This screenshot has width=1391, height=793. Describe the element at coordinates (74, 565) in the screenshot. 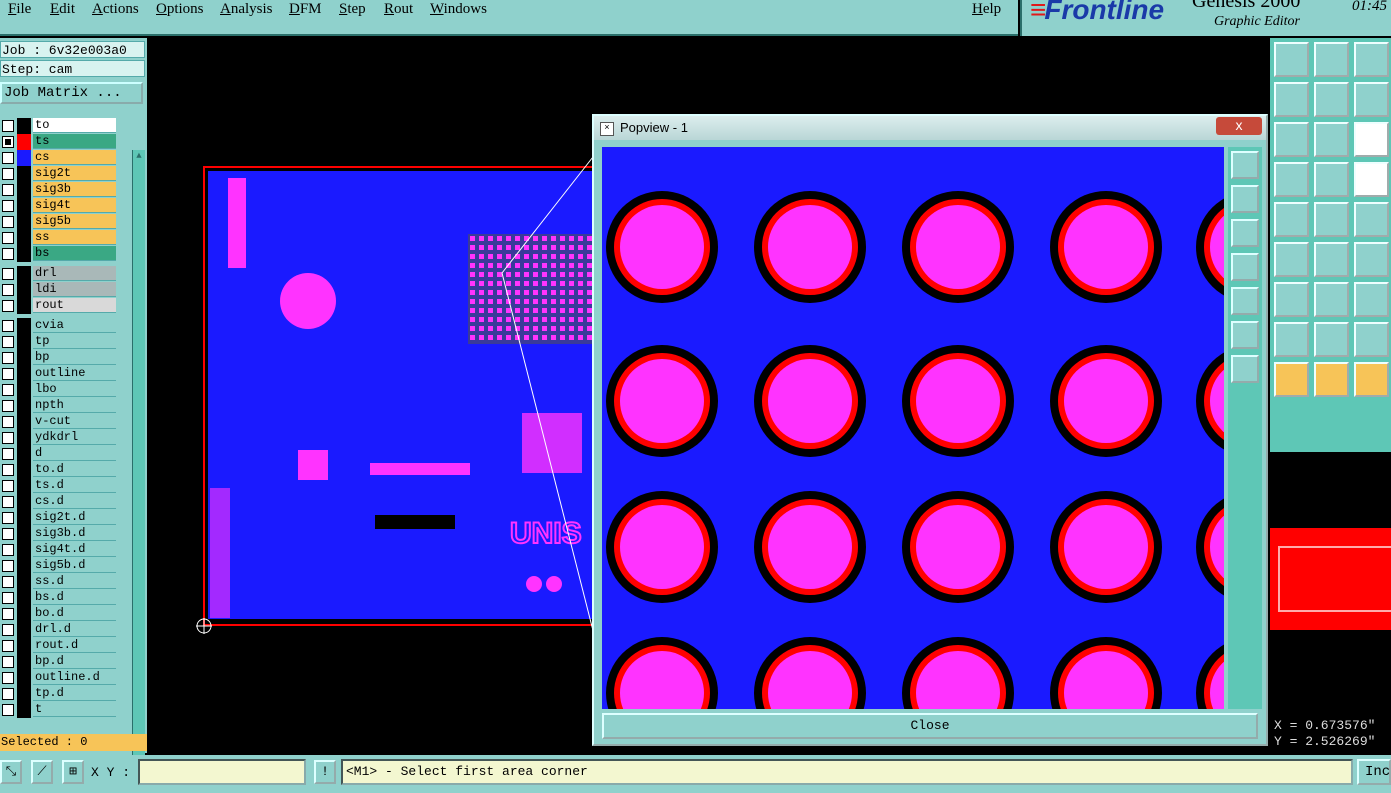

I see `layer-name: sig5b.d` at that location.